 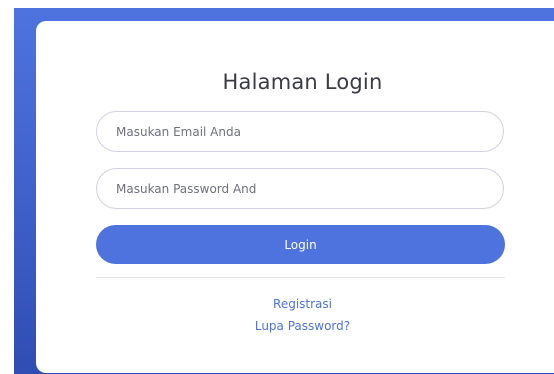 I want to click on page-title: Halaman Login, so click(x=302, y=82).